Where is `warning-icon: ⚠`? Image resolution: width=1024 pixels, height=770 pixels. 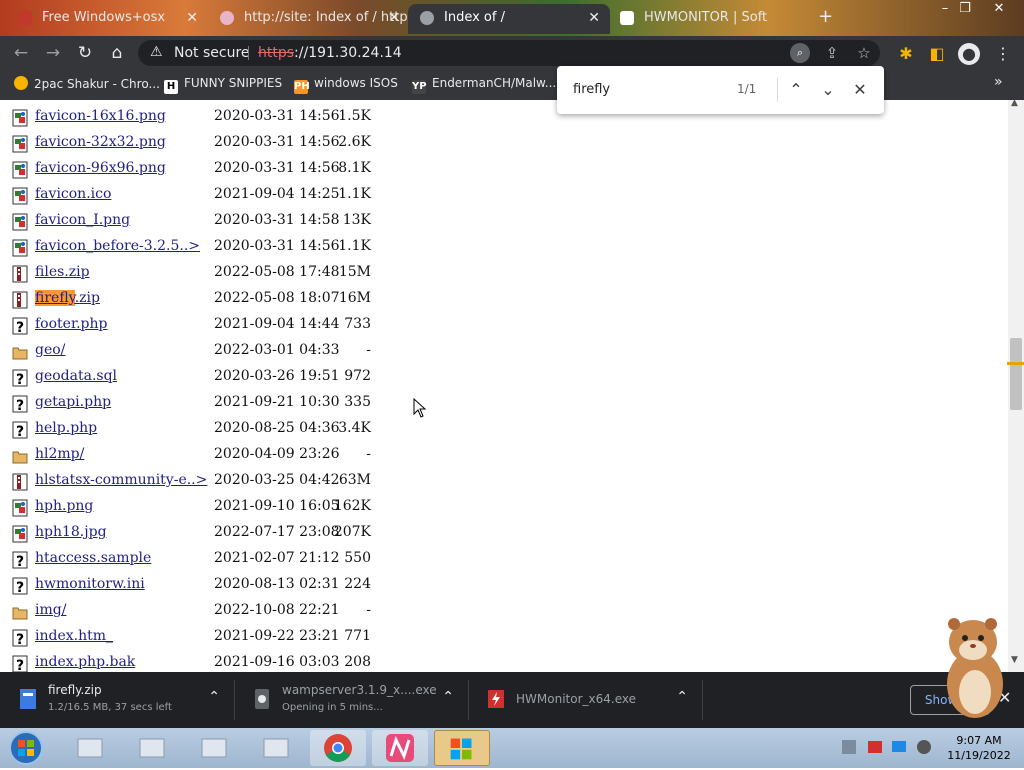
warning-icon: ⚠ is located at coordinates (156, 52).